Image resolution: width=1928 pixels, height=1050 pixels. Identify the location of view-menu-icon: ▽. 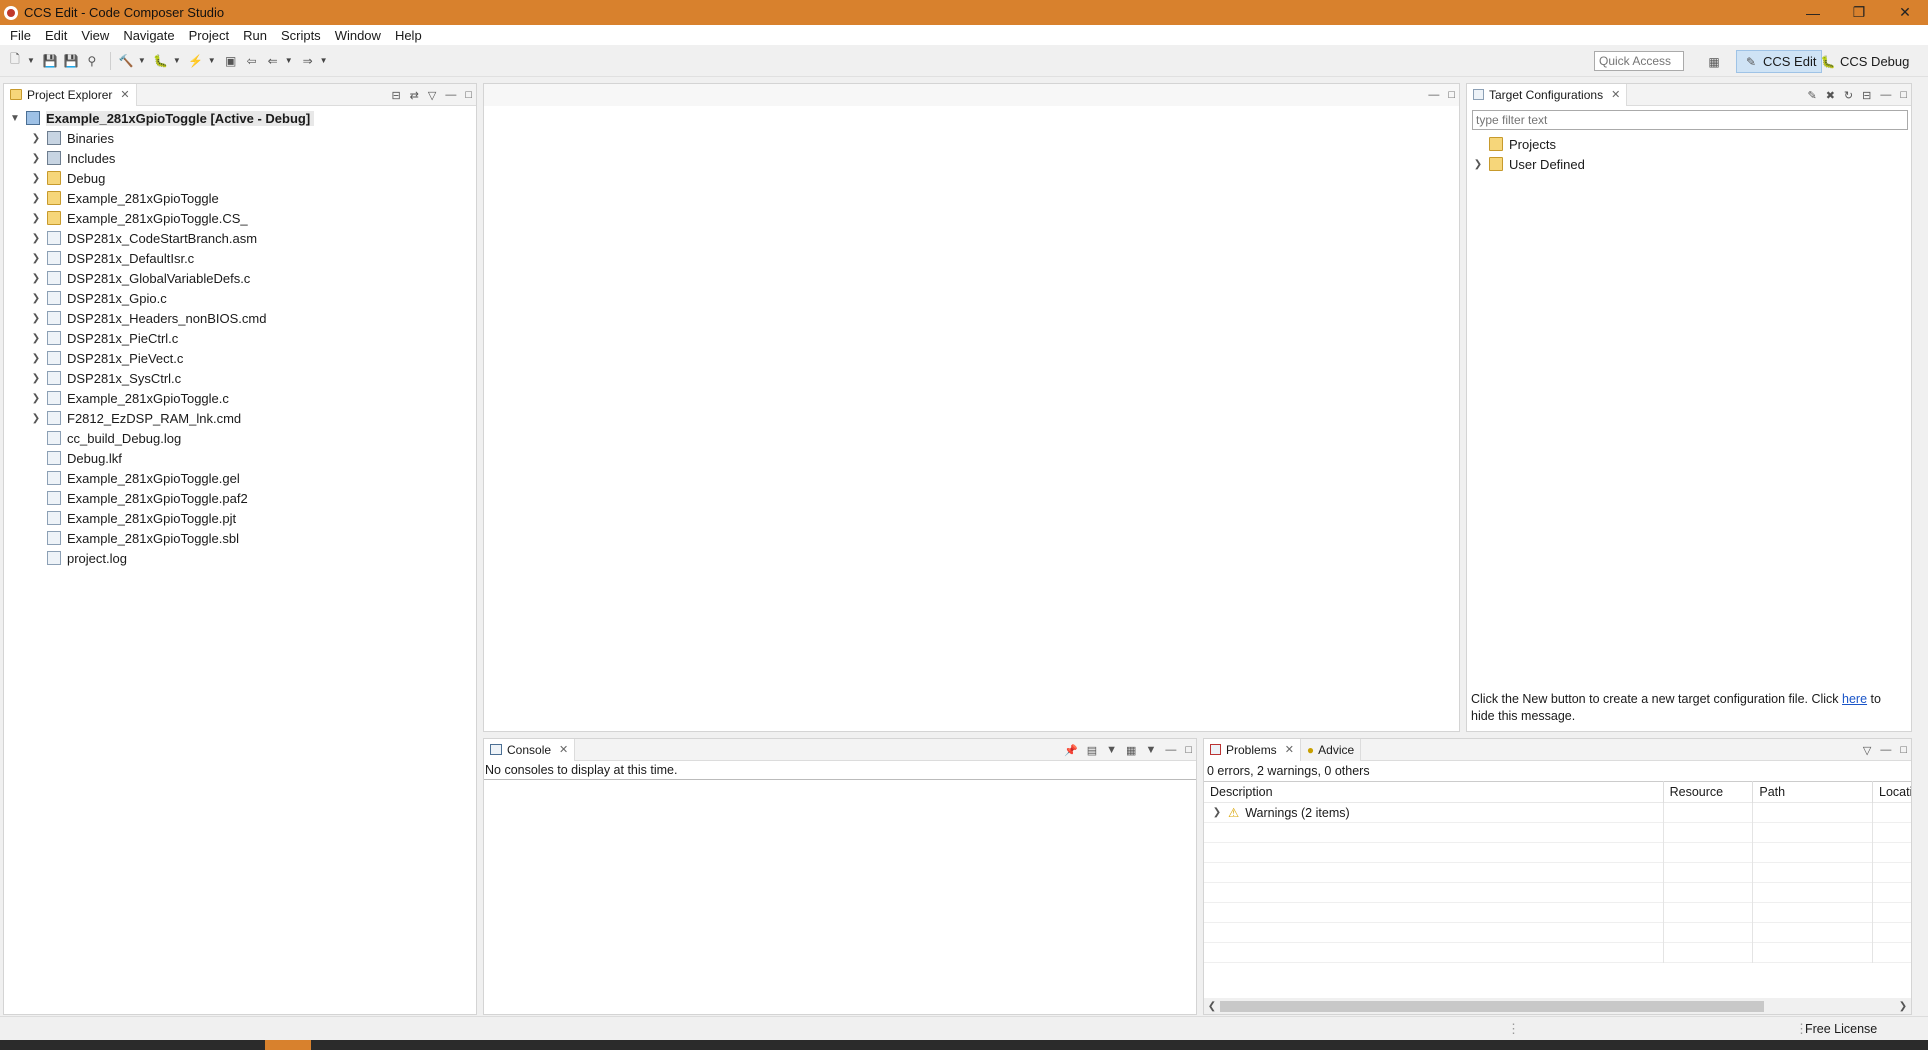
(1867, 750).